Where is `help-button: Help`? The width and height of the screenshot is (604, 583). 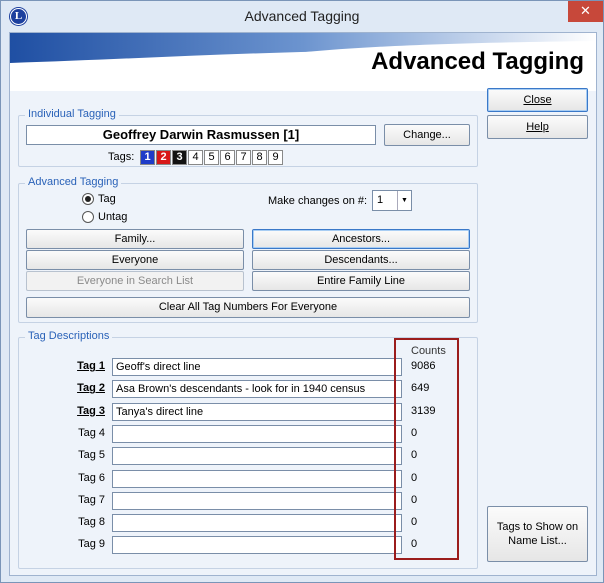
help-button: Help is located at coordinates (537, 127).